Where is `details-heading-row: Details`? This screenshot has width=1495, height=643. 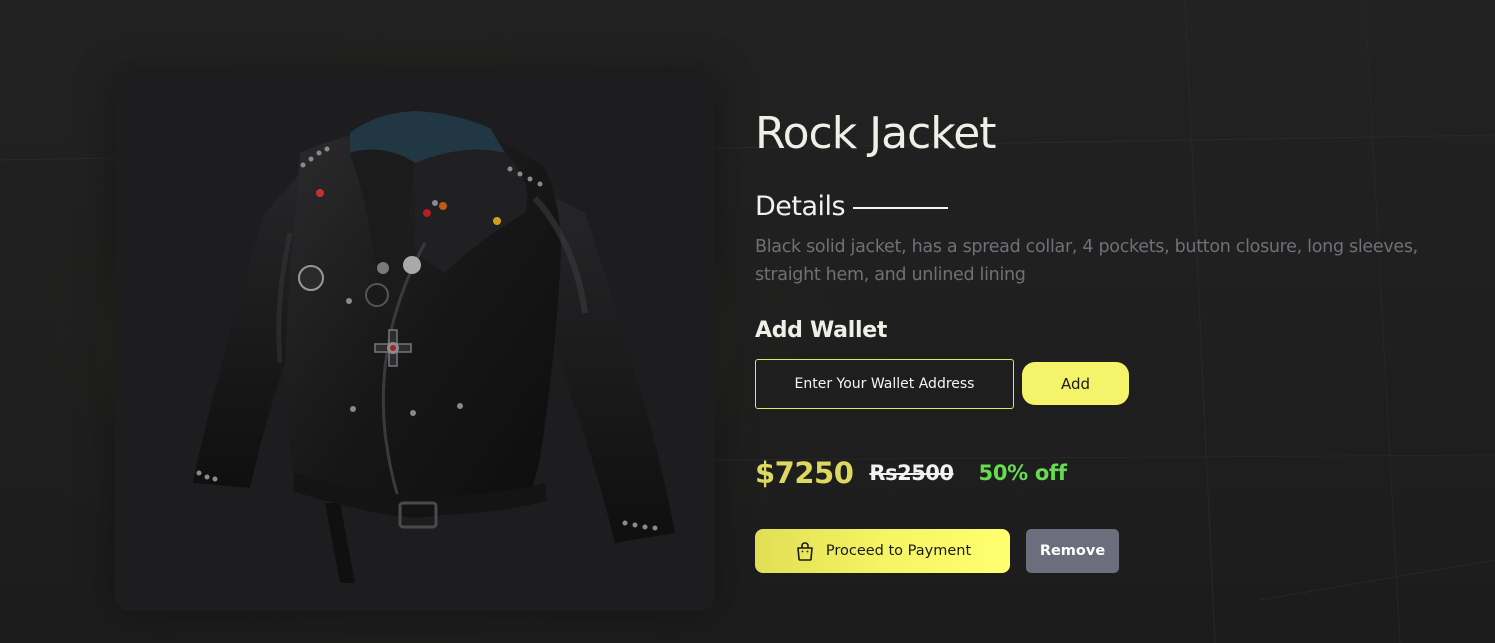 details-heading-row: Details is located at coordinates (852, 206).